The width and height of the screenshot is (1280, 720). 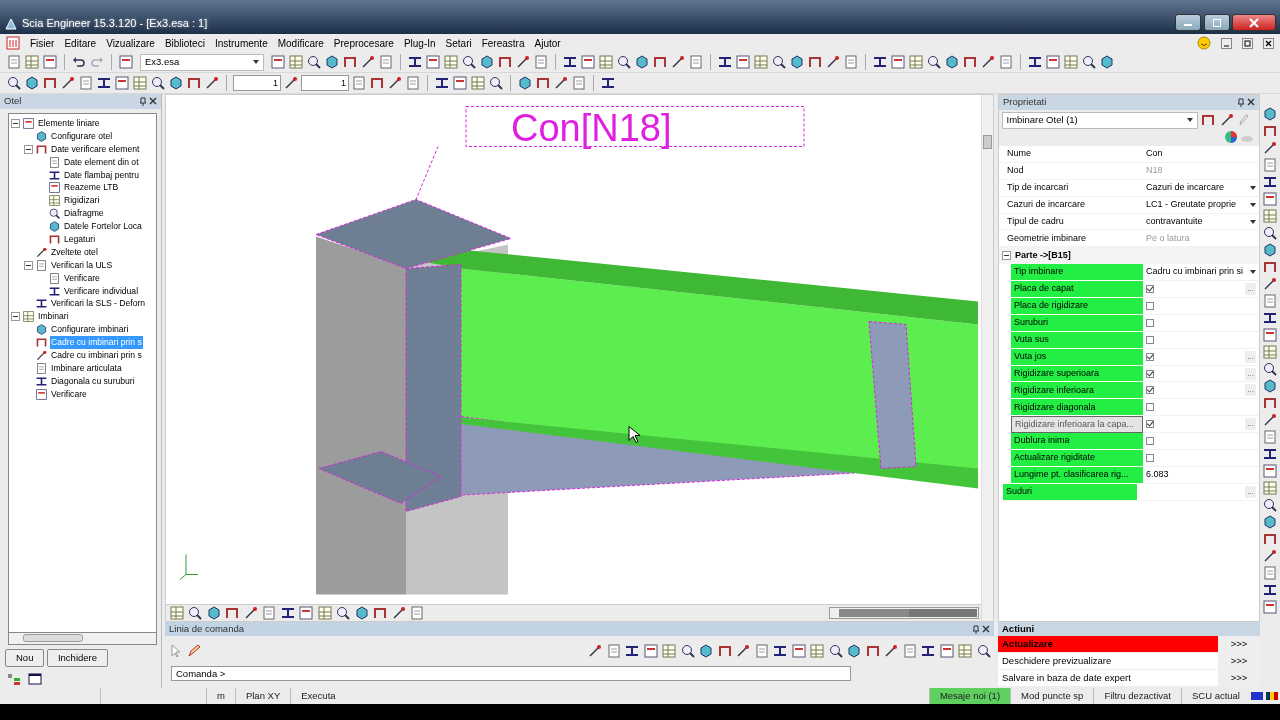 What do you see at coordinates (84, 214) in the screenshot?
I see `tree-item: Diafragme` at bounding box center [84, 214].